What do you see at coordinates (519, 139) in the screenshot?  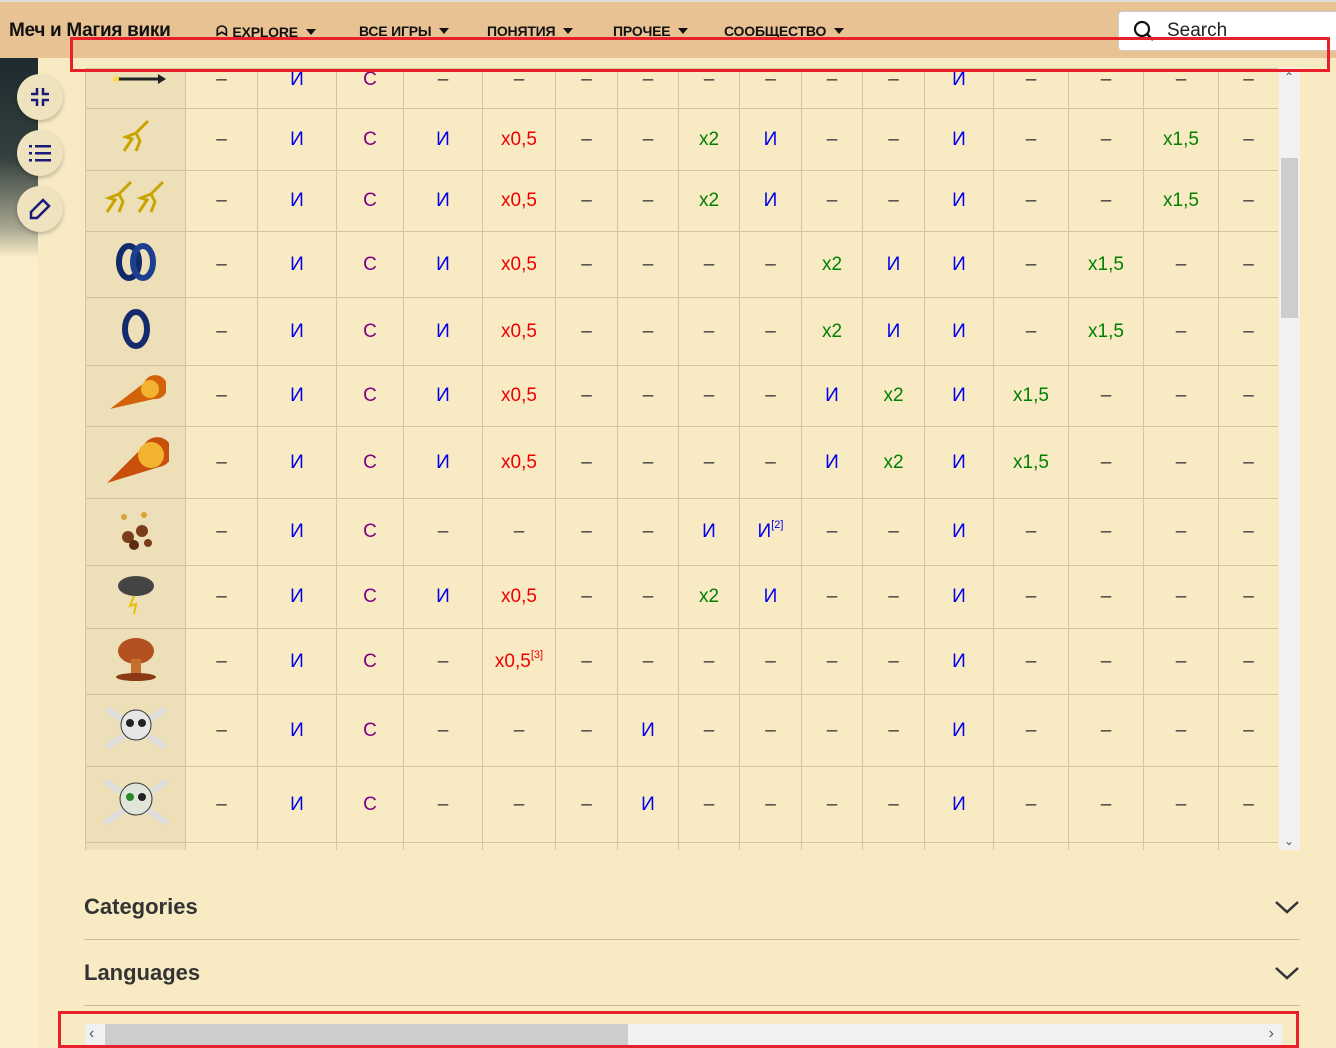 I see `cell-value: x0,5` at bounding box center [519, 139].